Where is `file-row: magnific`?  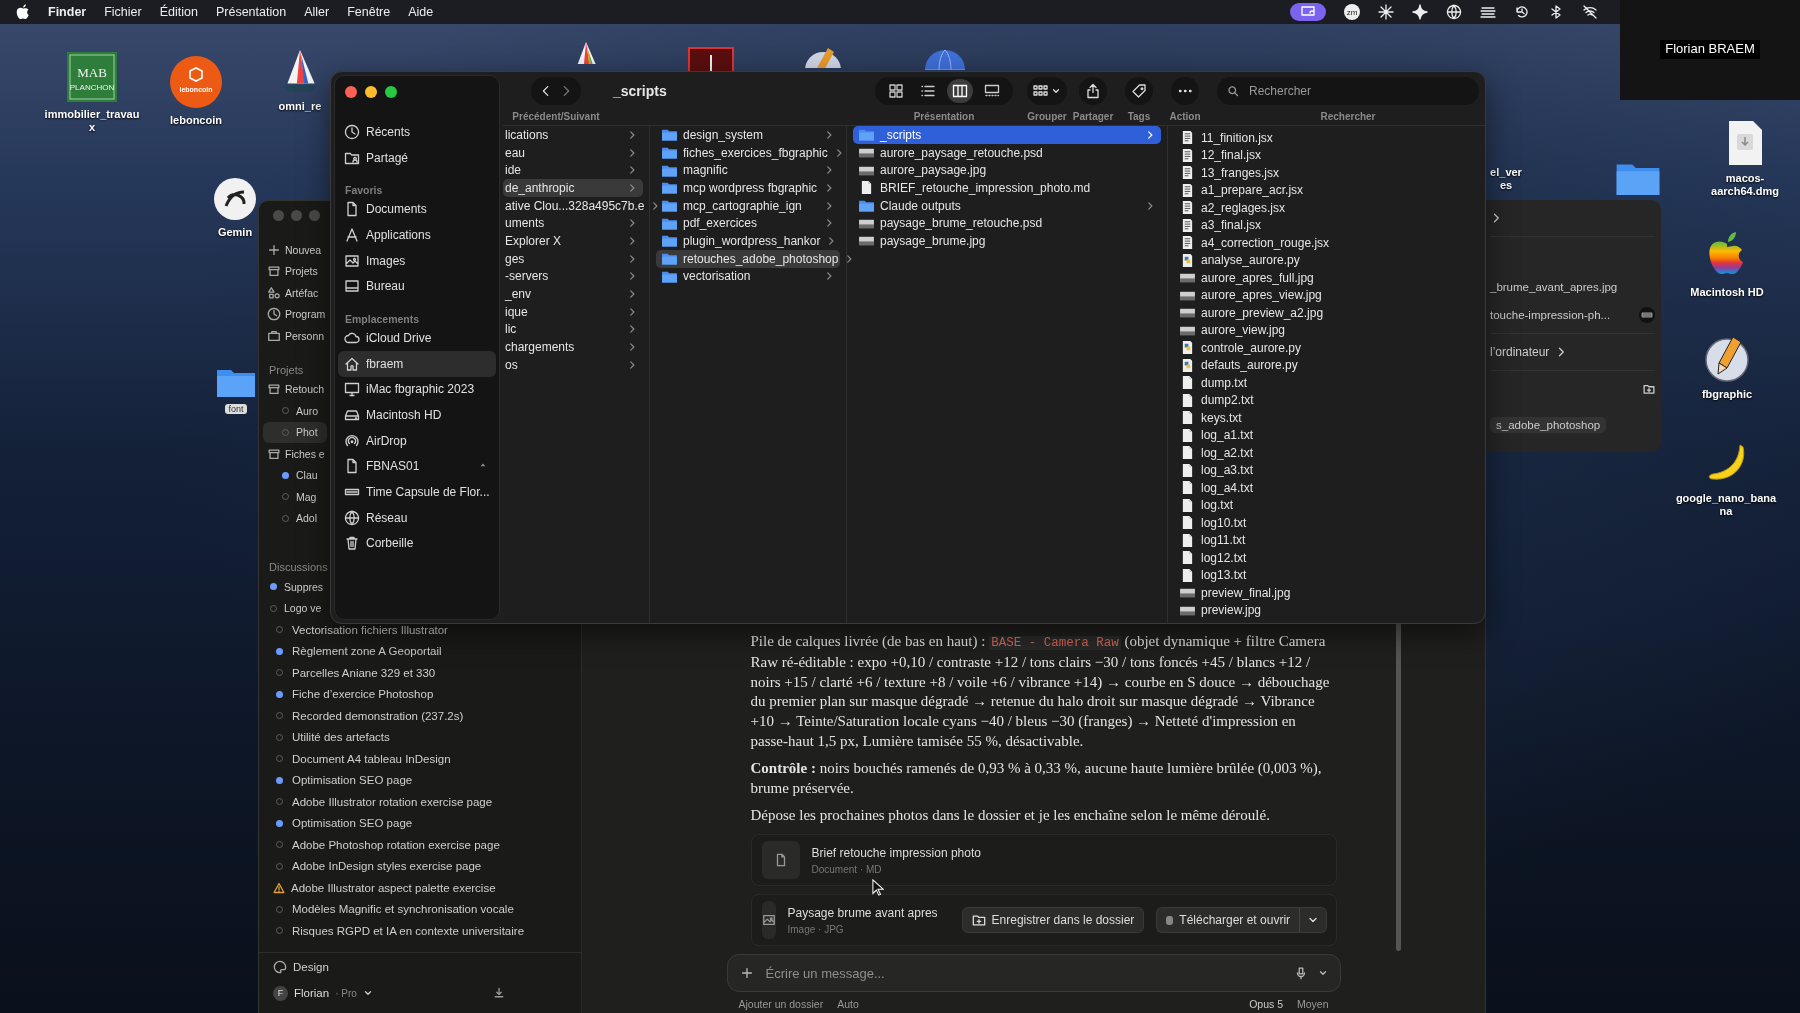
file-row: magnific is located at coordinates (748, 170).